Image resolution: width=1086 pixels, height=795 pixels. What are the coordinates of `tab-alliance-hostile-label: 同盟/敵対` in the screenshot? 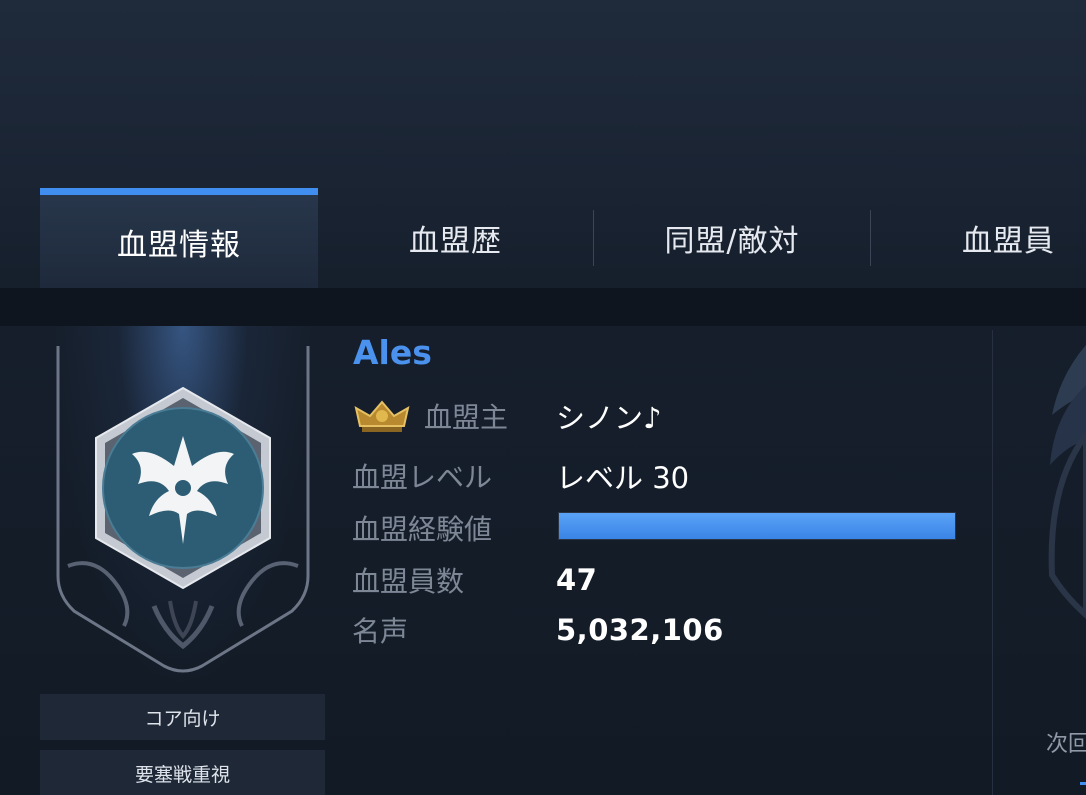 It's located at (732, 241).